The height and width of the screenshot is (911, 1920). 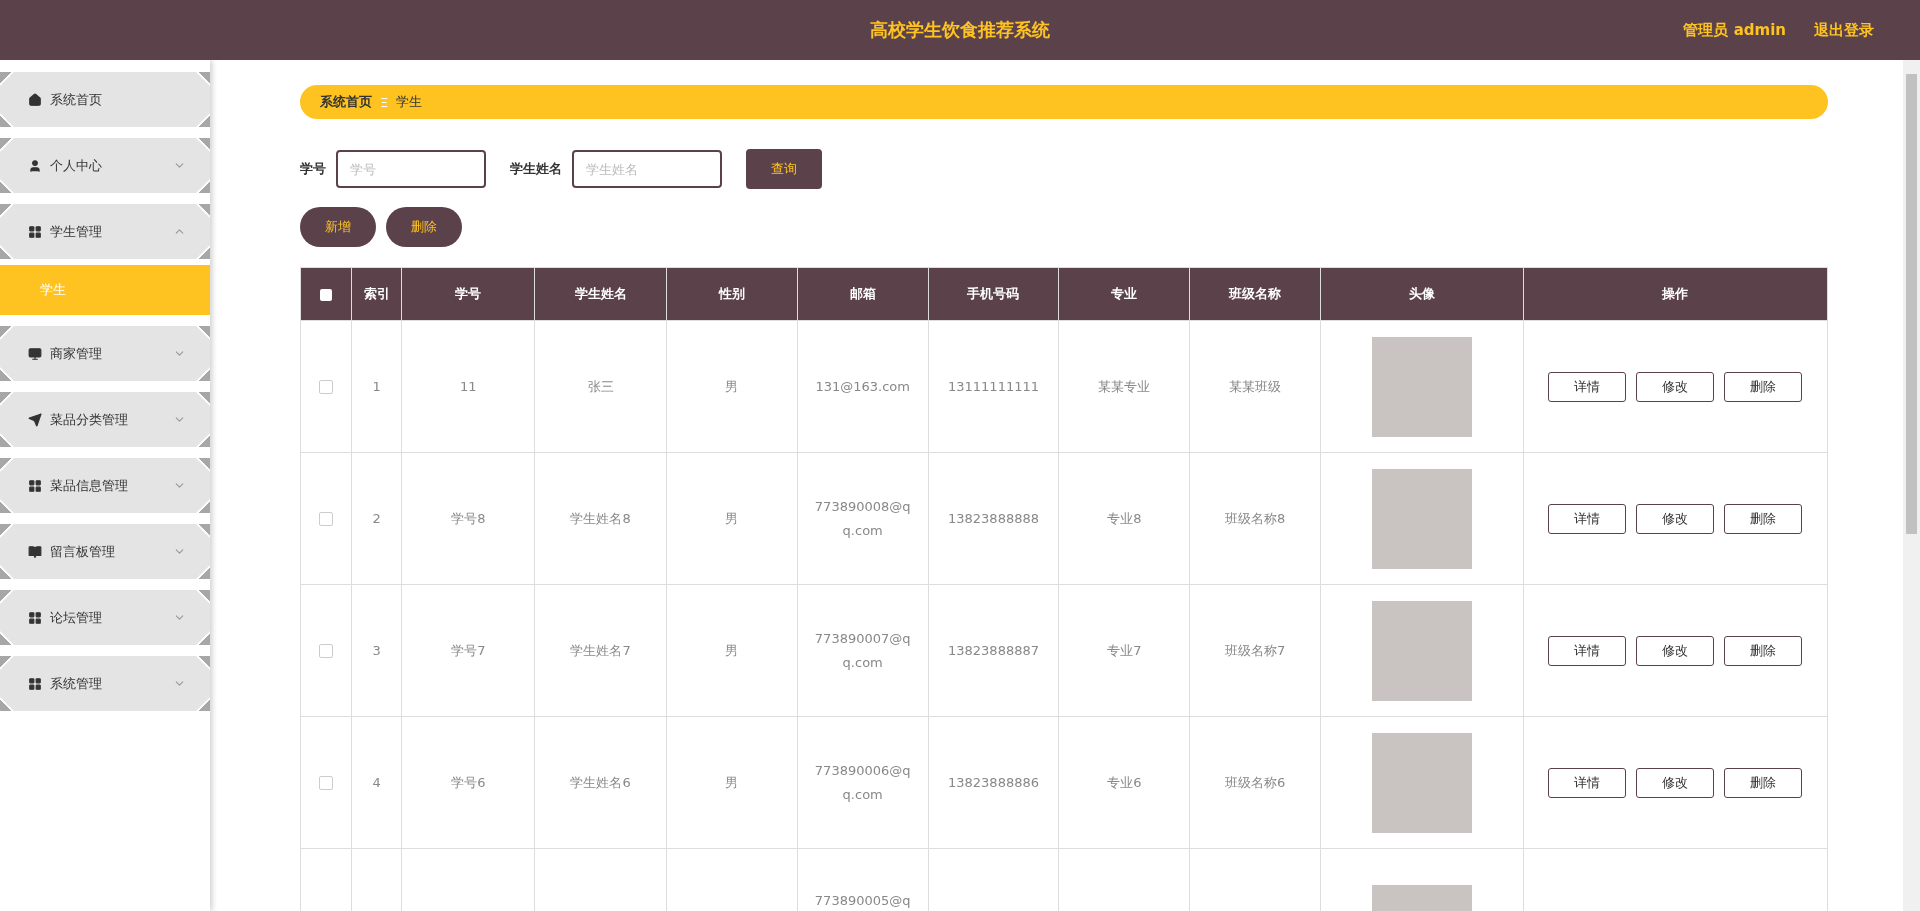 I want to click on column-header: 学号, so click(x=468, y=294).